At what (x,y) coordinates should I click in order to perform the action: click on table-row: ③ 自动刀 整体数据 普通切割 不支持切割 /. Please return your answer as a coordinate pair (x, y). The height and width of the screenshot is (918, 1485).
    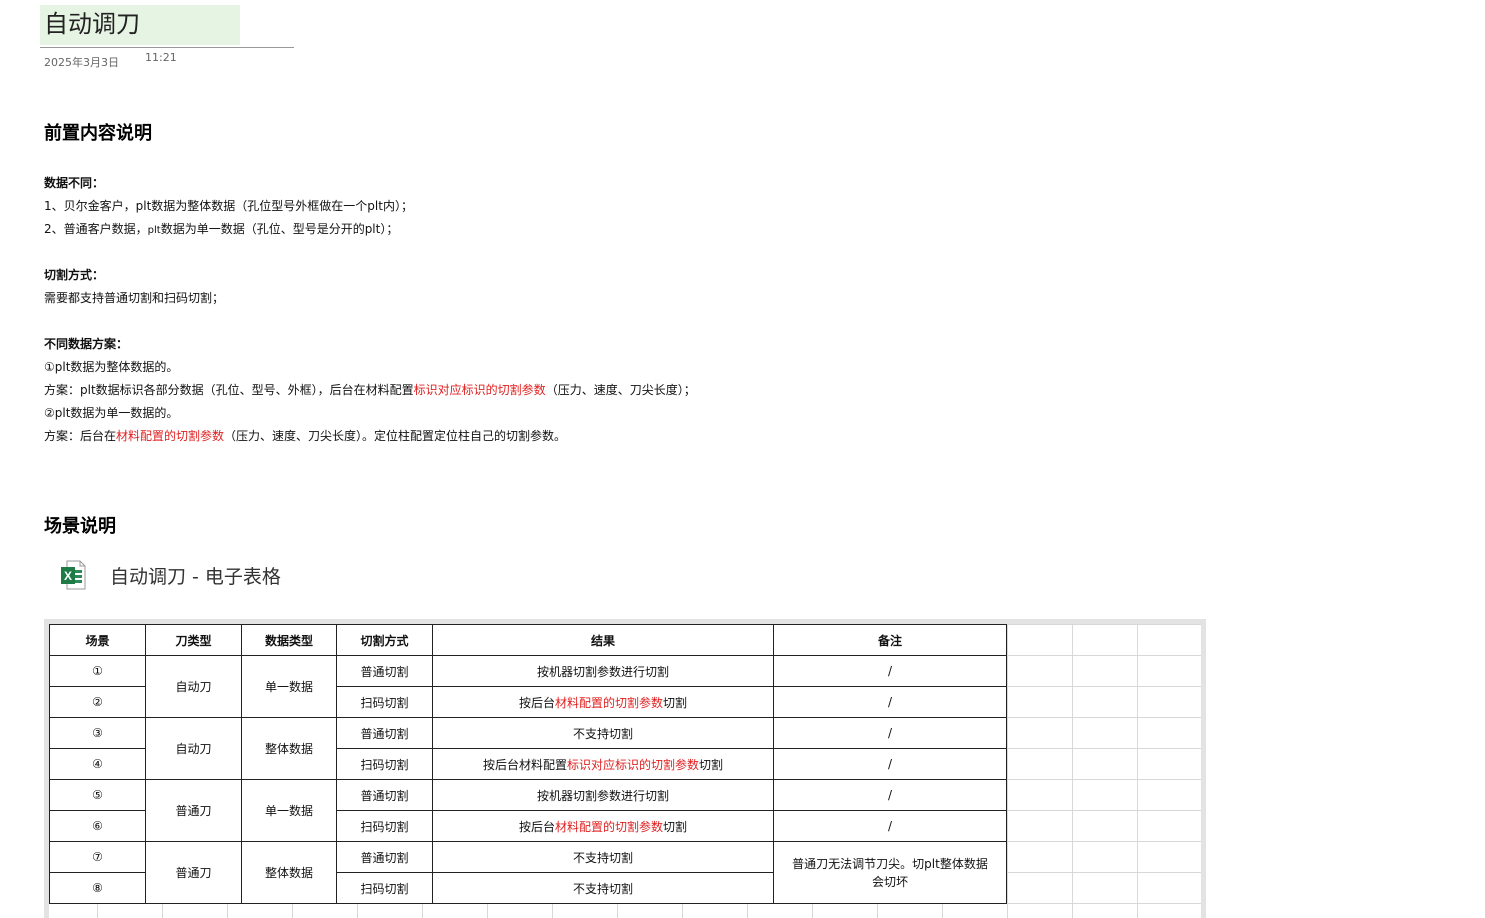
    Looking at the image, I should click on (528, 748).